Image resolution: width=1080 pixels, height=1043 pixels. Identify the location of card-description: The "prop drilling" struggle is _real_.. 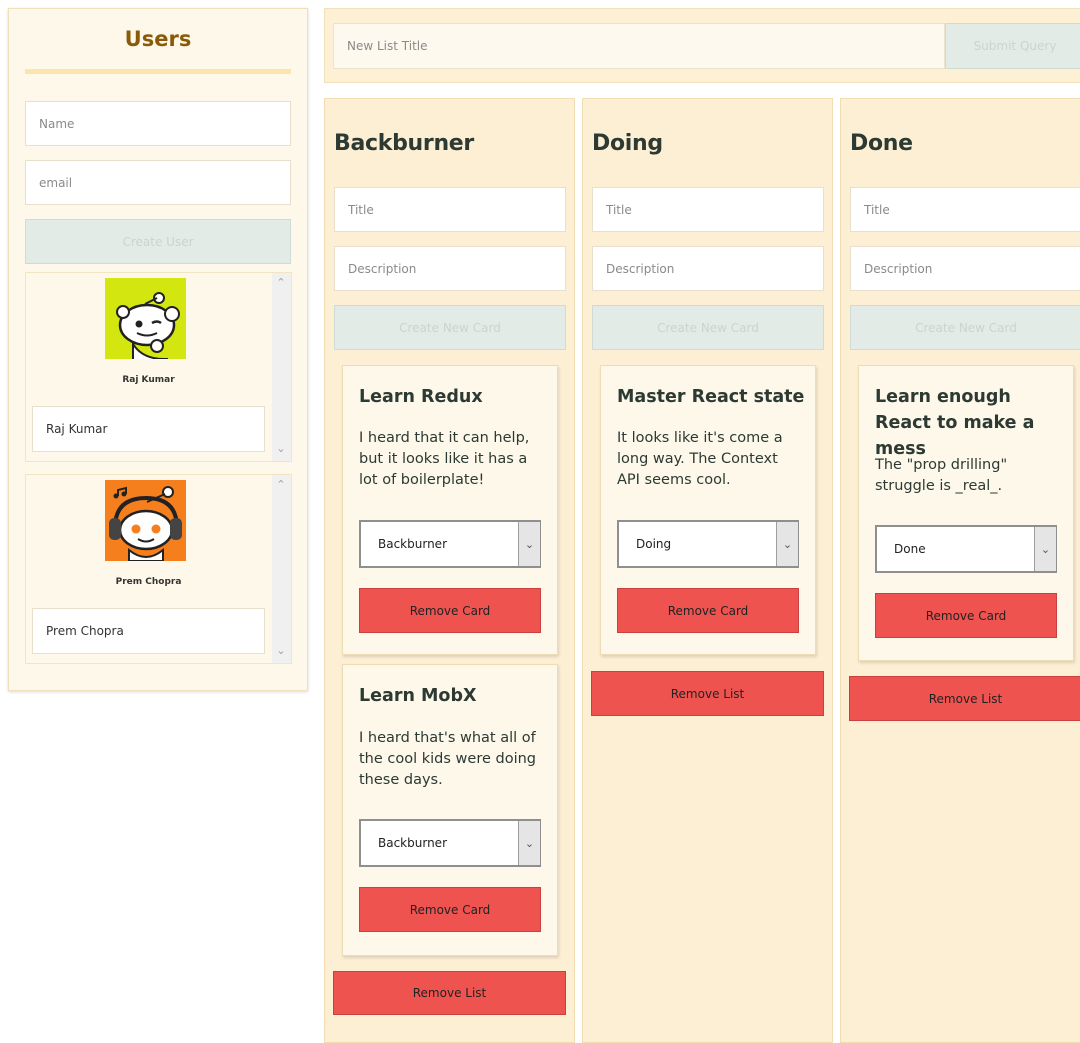
(941, 475).